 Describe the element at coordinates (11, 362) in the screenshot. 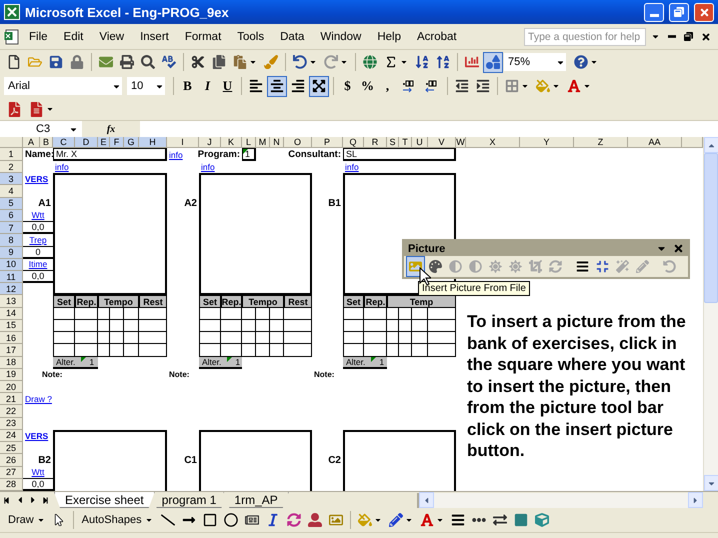

I see `row-header: 18` at that location.